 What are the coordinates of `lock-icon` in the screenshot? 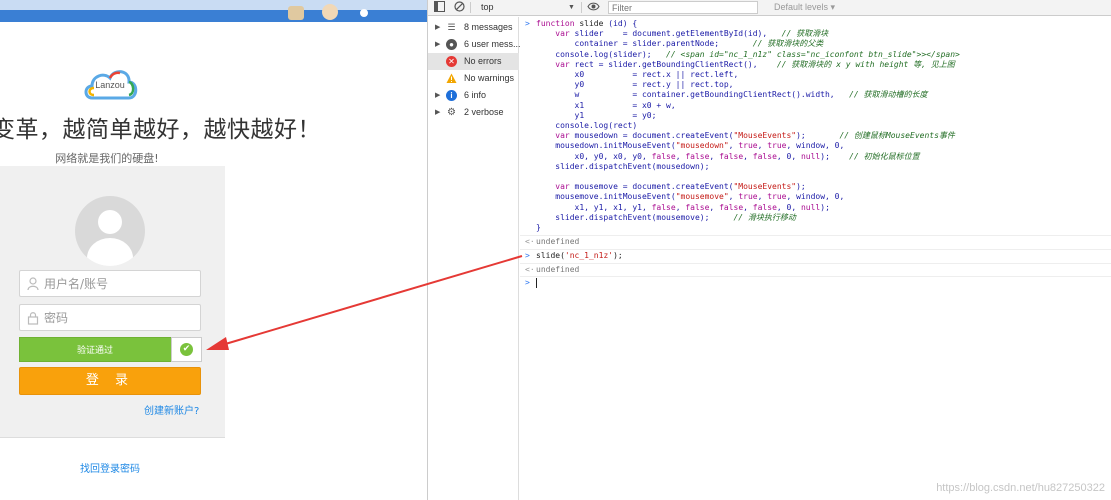 It's located at (33, 318).